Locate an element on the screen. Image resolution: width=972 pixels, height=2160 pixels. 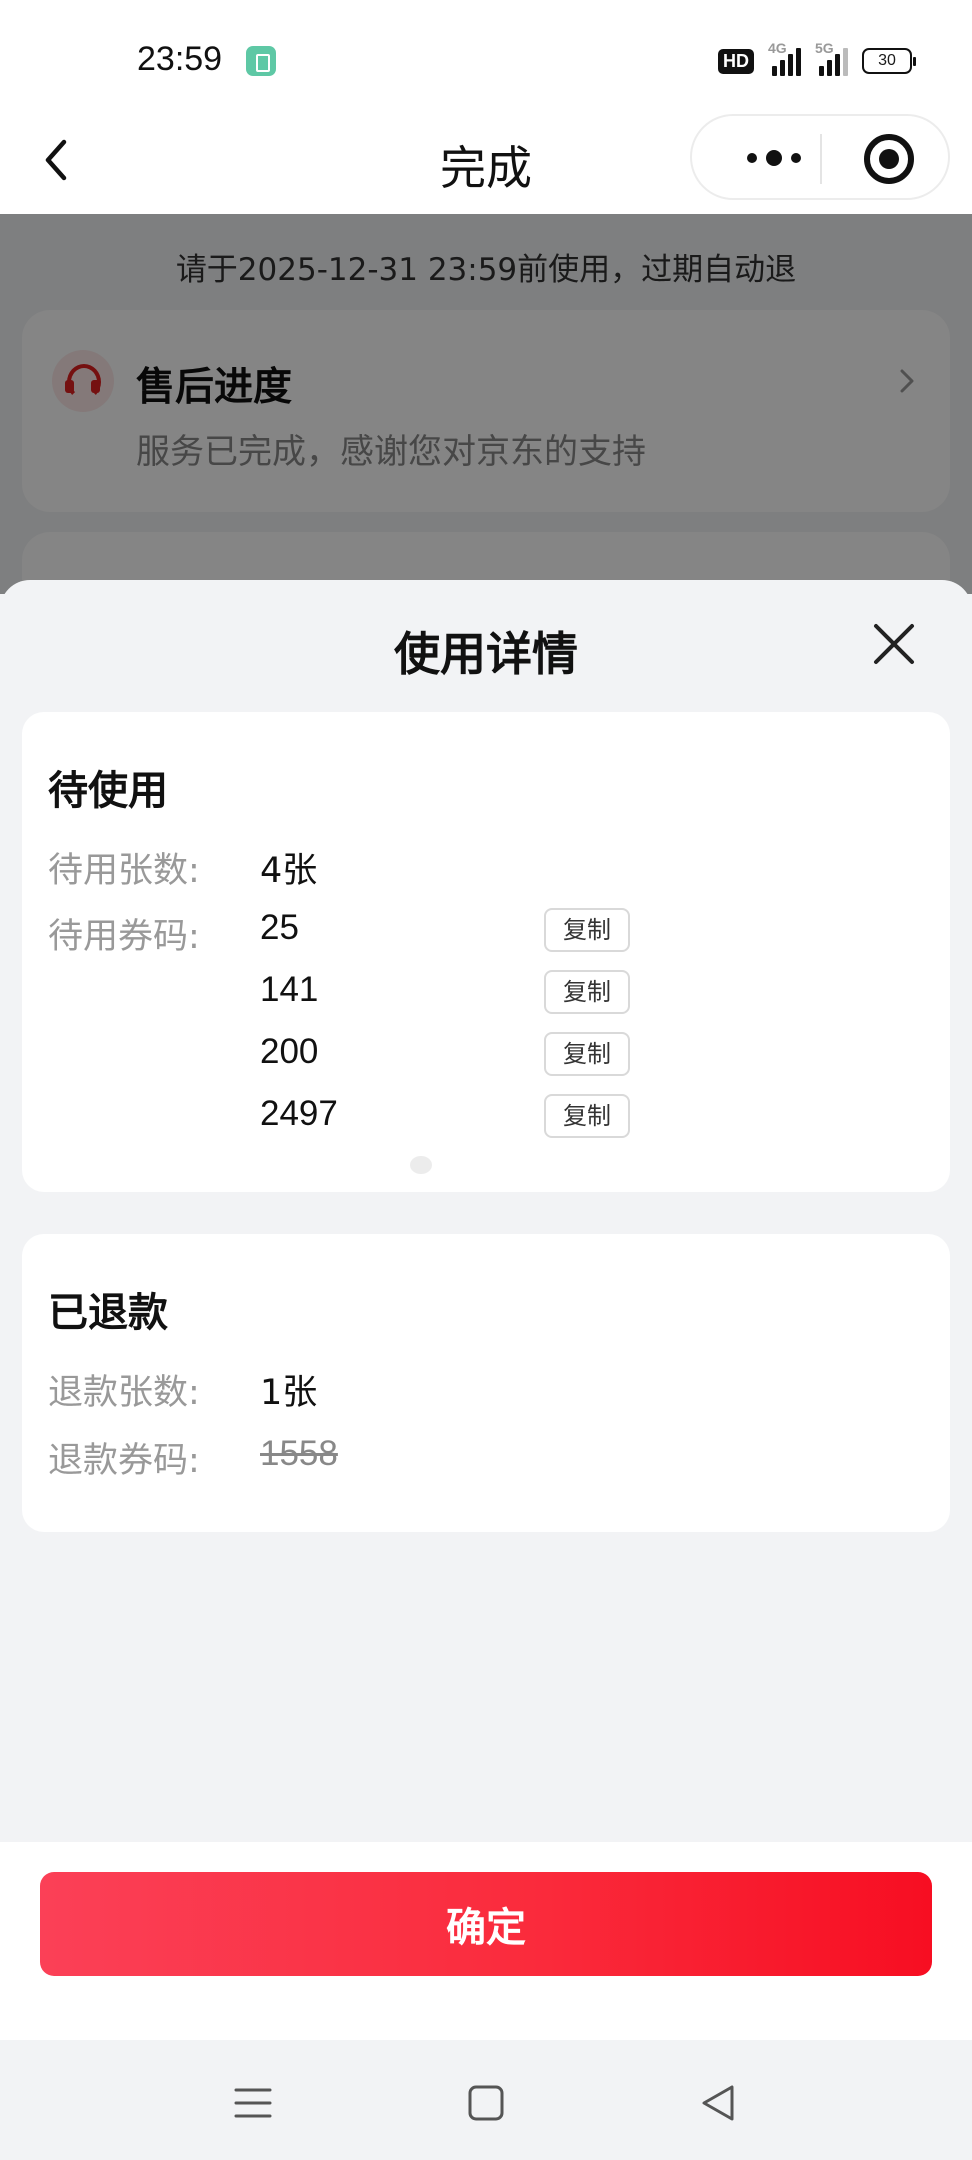
refunded-heading: 已退款 is located at coordinates (108, 1313).